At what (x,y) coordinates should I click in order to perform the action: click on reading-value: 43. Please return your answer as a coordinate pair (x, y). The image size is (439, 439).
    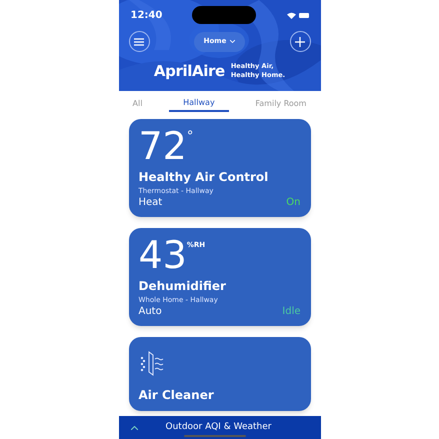
    Looking at the image, I should click on (162, 255).